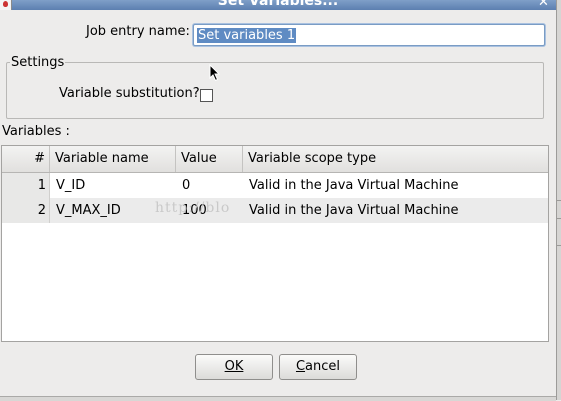 The image size is (561, 401). I want to click on job-entry-name-value: Set variables 1, so click(247, 35).